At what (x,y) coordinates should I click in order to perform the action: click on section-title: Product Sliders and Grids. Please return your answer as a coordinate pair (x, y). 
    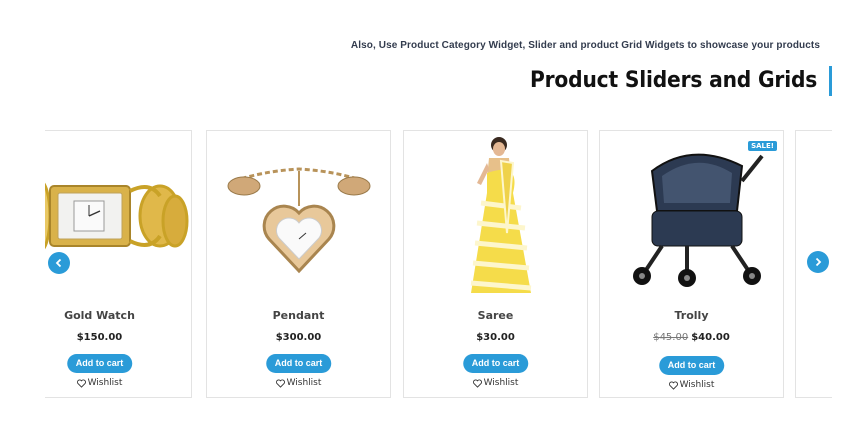
    Looking at the image, I should click on (673, 80).